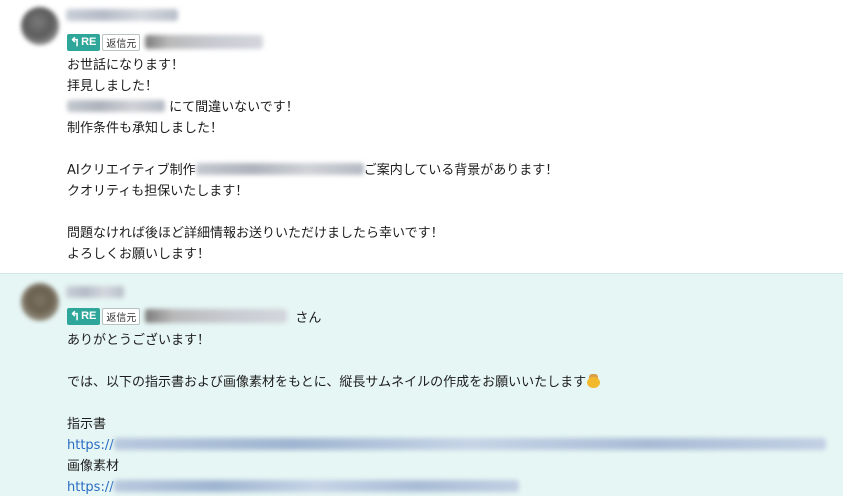  I want to click on image-material-link: https://, so click(446, 487).